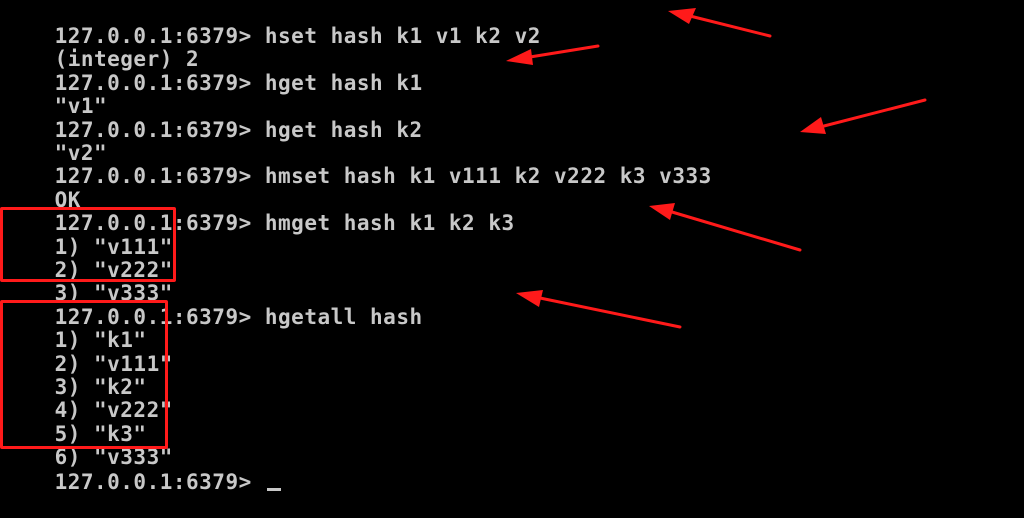 This screenshot has height=518, width=1024. I want to click on terminal-line: 127.0.0.1:6379>, so click(141, 470).